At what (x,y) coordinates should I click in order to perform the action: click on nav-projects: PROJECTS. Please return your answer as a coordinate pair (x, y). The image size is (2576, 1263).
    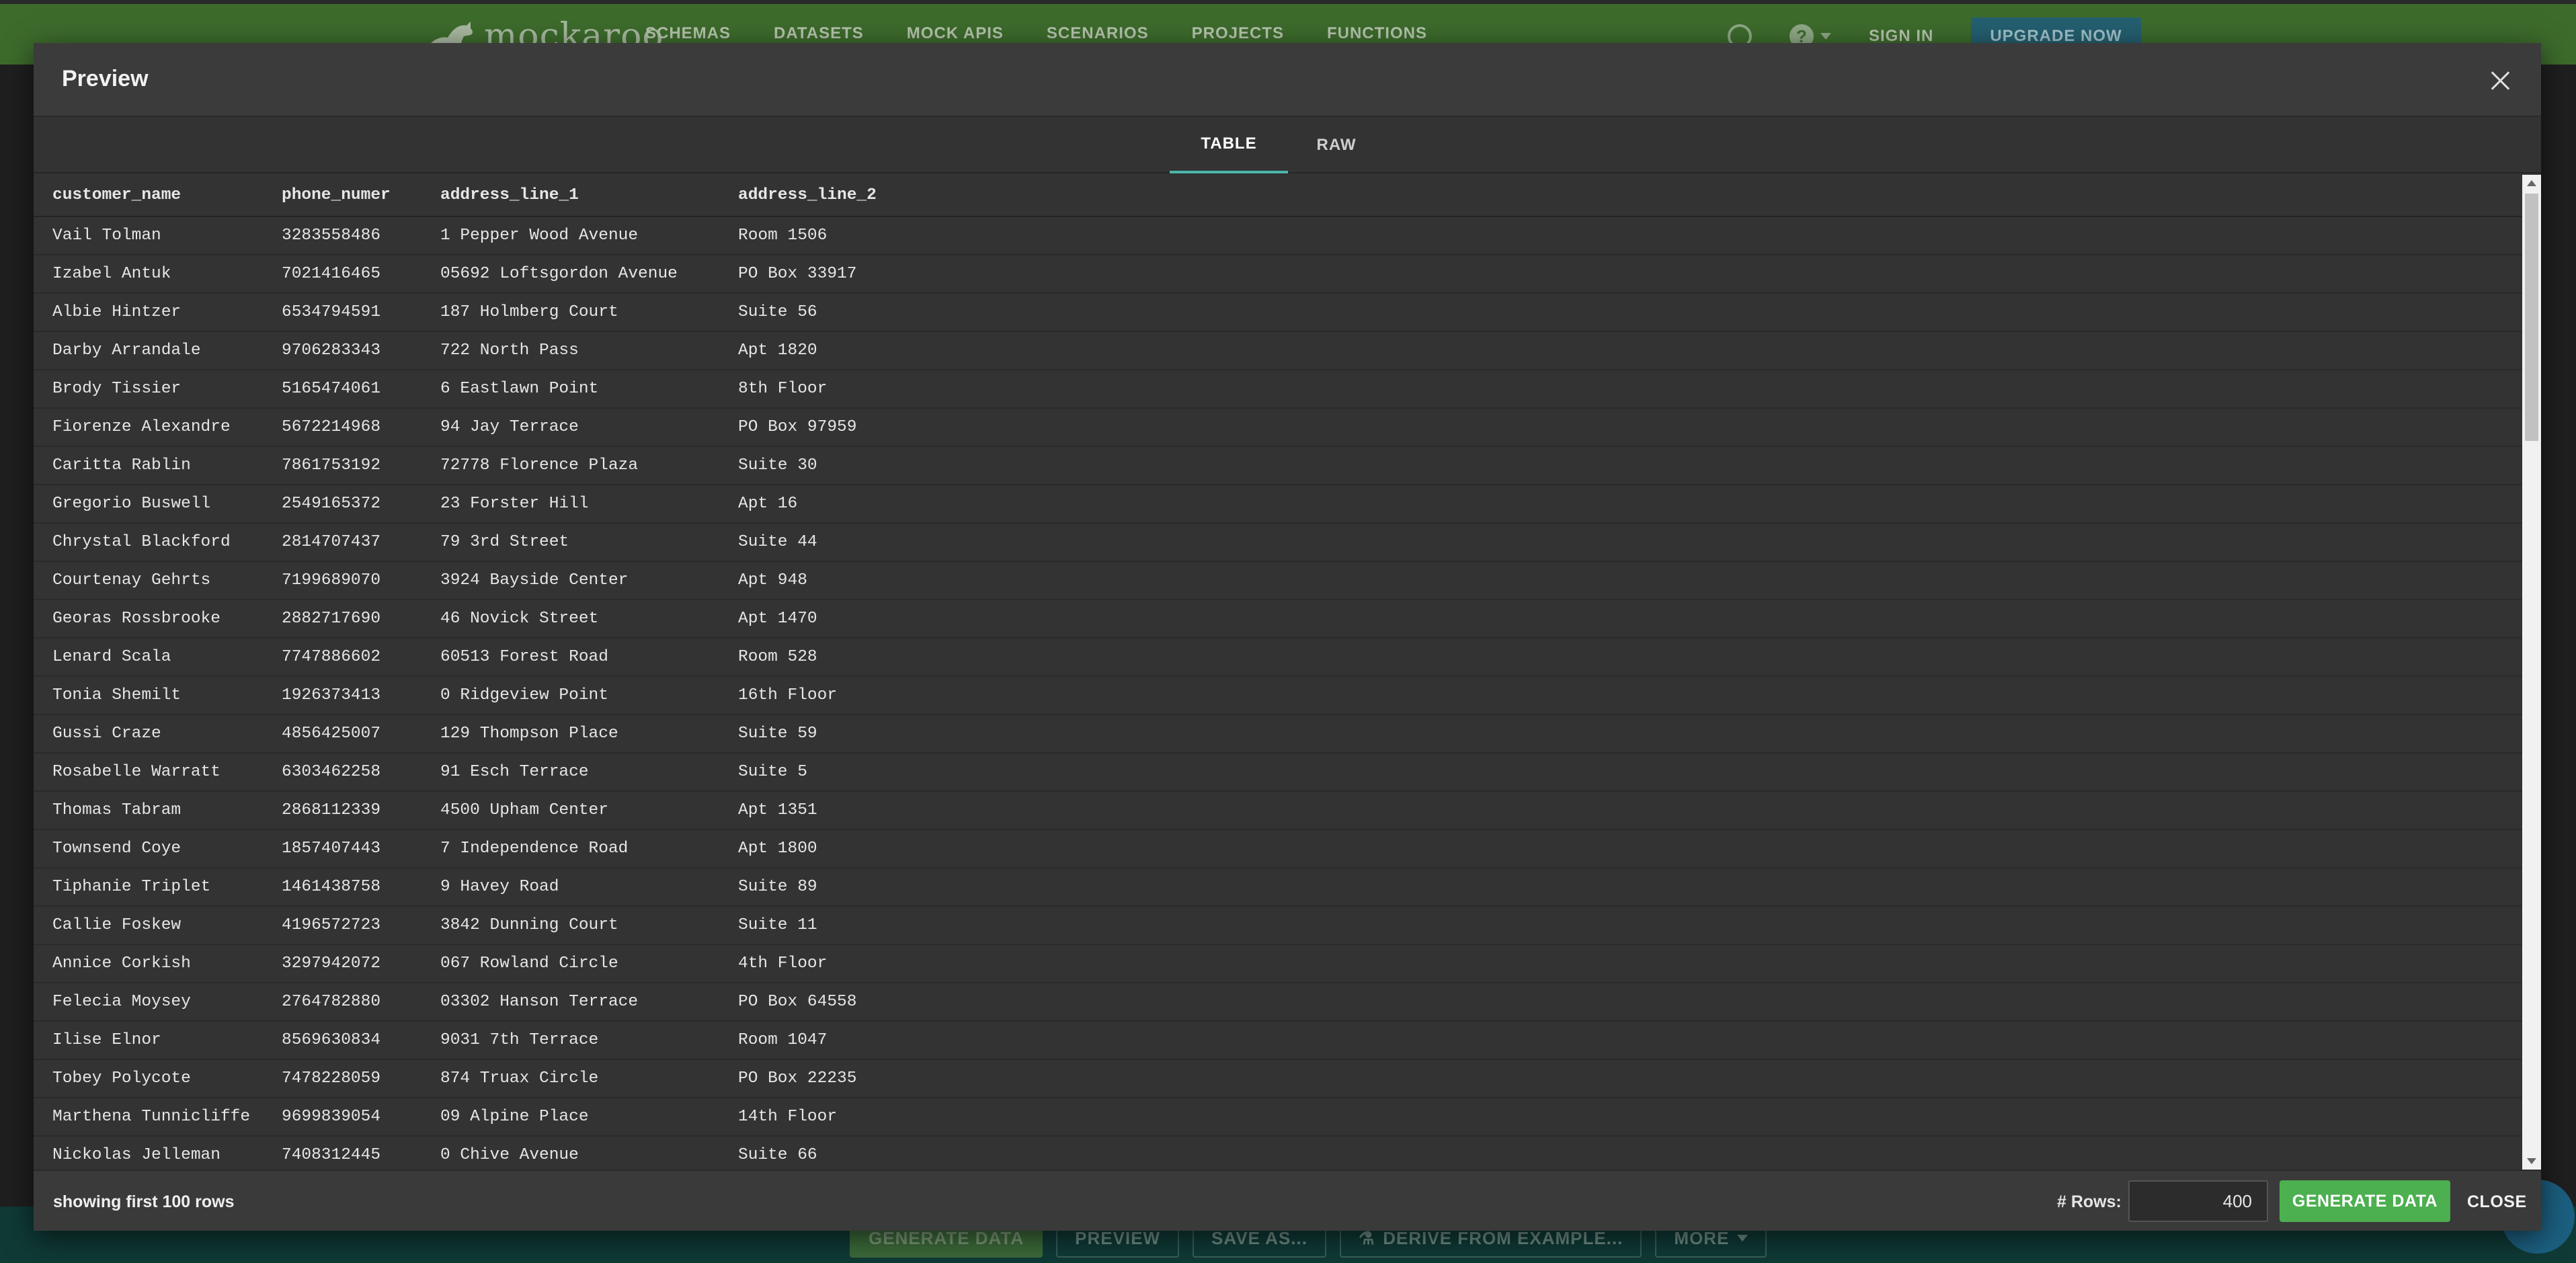
    Looking at the image, I should click on (1238, 33).